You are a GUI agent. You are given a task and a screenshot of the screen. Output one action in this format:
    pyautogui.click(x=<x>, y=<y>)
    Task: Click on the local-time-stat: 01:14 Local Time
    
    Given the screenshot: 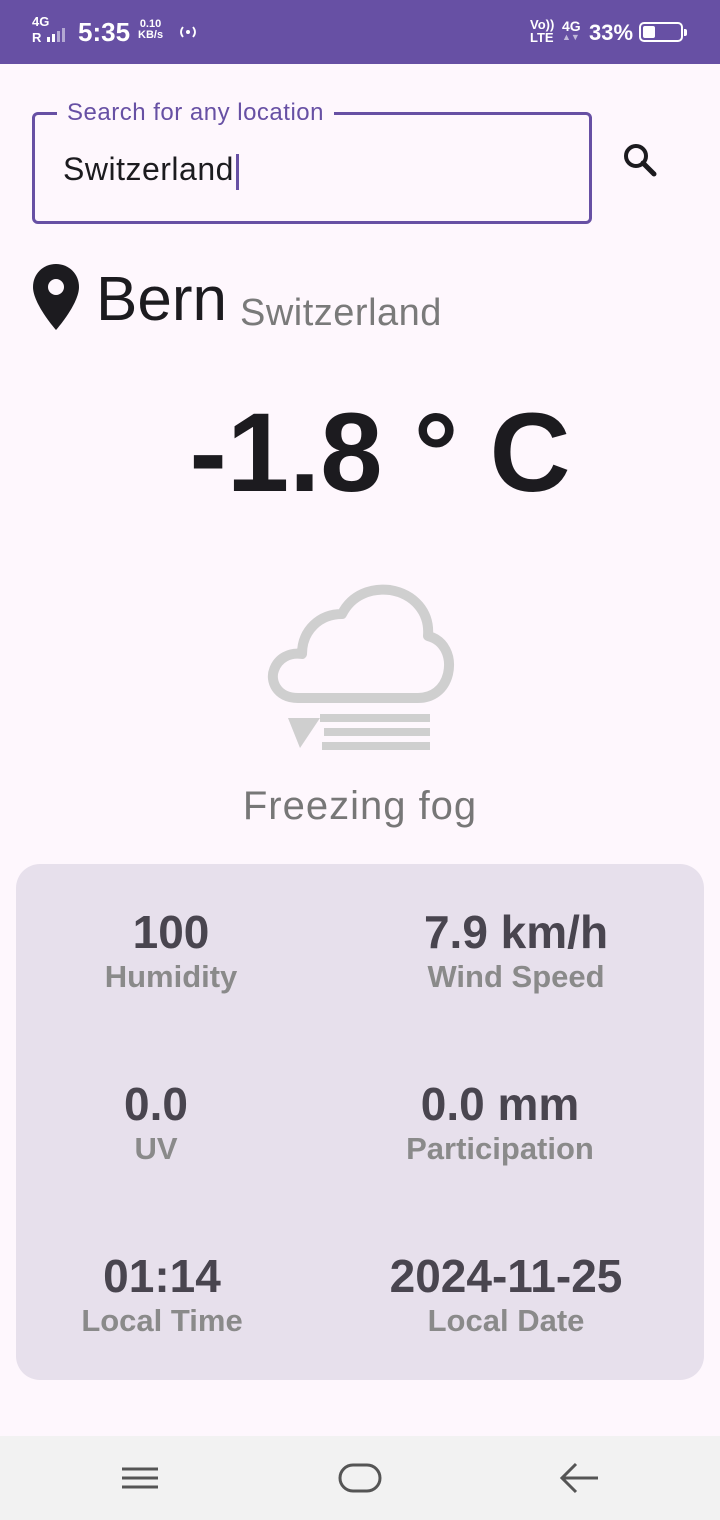 What is the action you would take?
    pyautogui.click(x=162, y=1295)
    